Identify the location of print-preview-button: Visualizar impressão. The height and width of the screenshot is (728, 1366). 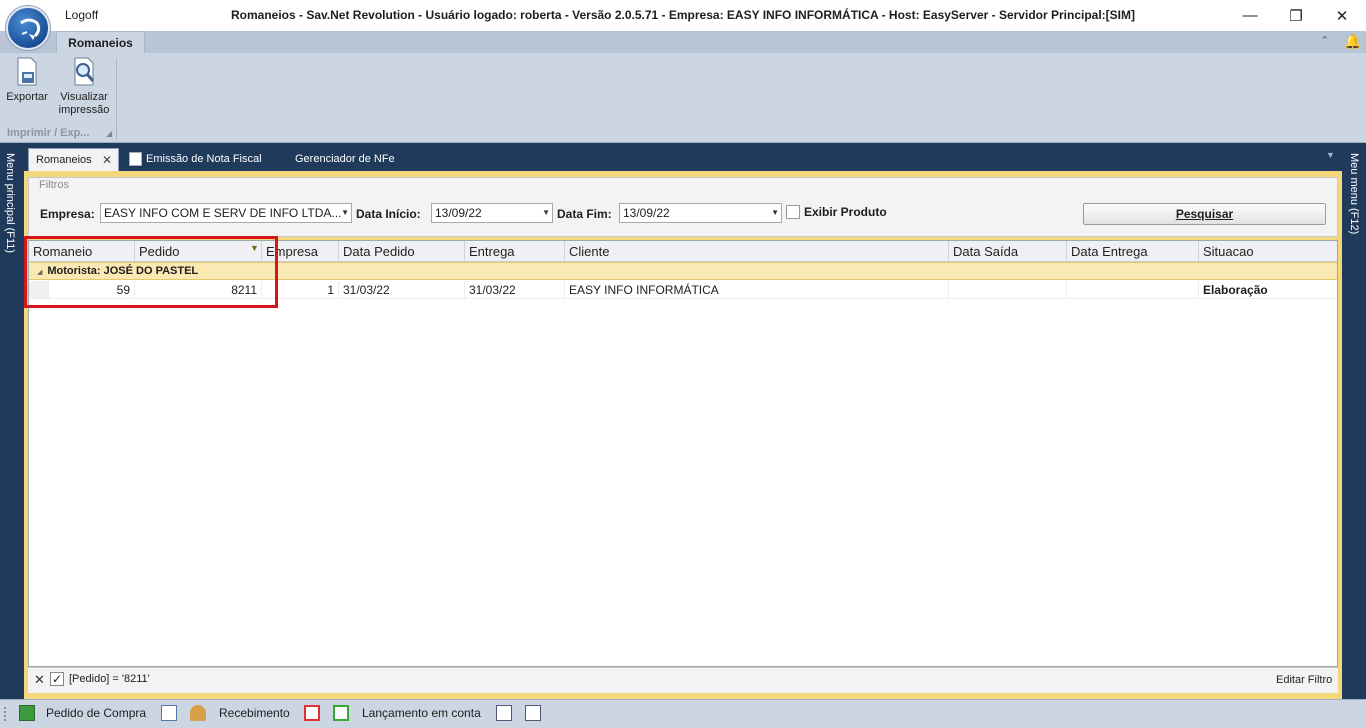
(84, 87).